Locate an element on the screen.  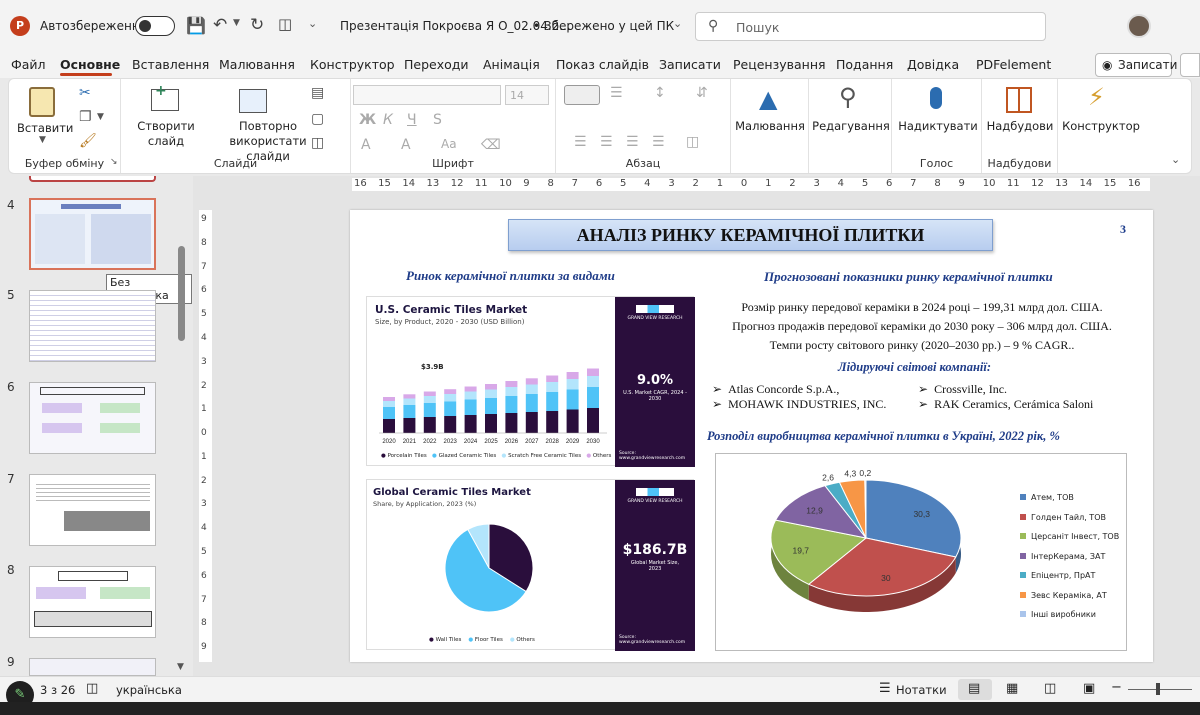
drawing-shapes-icon: ▲ is located at coordinates (768, 99).